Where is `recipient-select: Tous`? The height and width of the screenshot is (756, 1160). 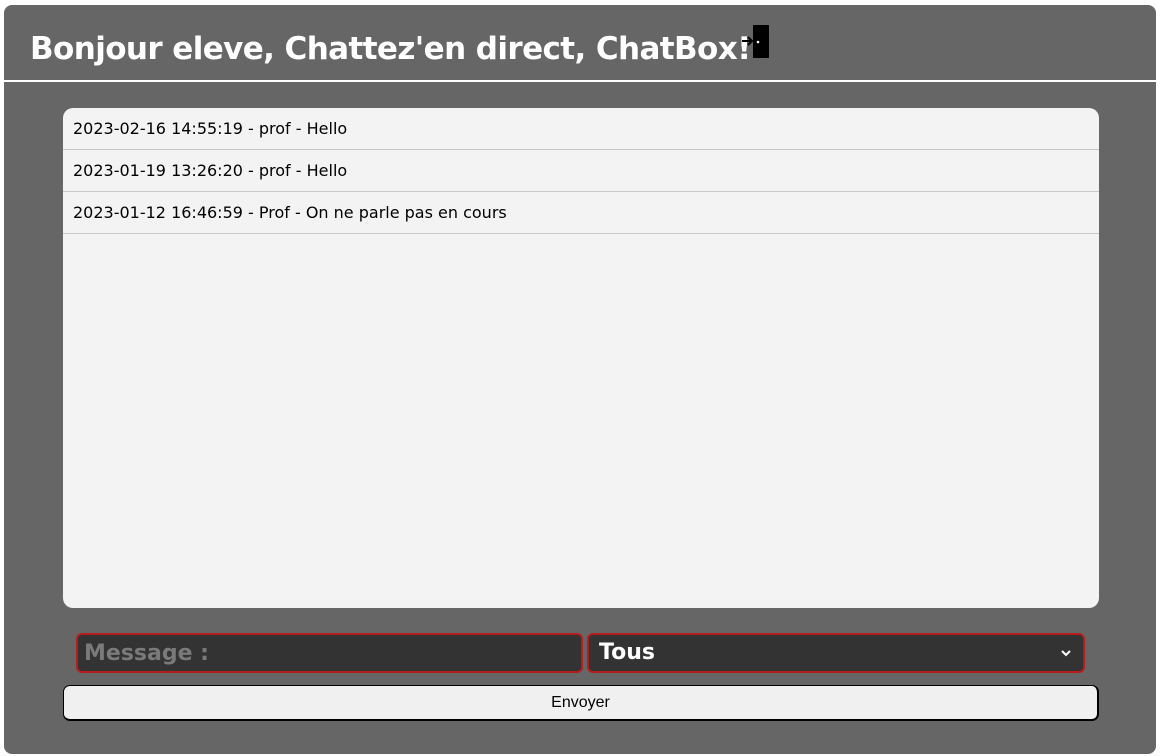
recipient-select: Tous is located at coordinates (836, 653).